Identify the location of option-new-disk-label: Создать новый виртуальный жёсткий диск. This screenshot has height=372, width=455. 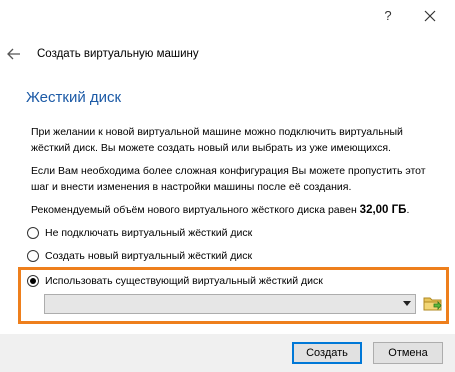
(149, 256).